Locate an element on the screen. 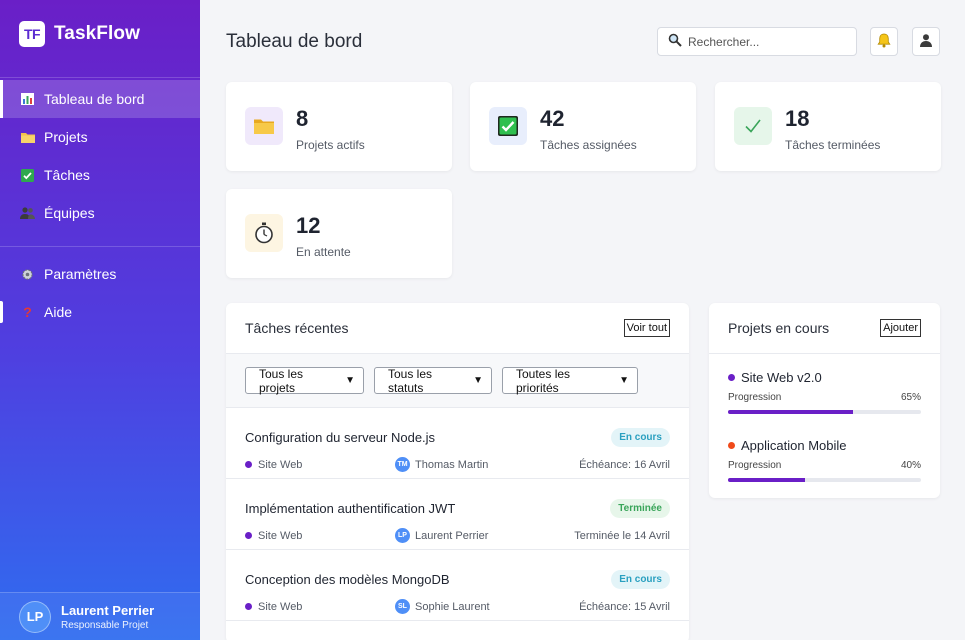 This screenshot has height=640, width=965. sidebar-item-label: Équipes is located at coordinates (69, 213).